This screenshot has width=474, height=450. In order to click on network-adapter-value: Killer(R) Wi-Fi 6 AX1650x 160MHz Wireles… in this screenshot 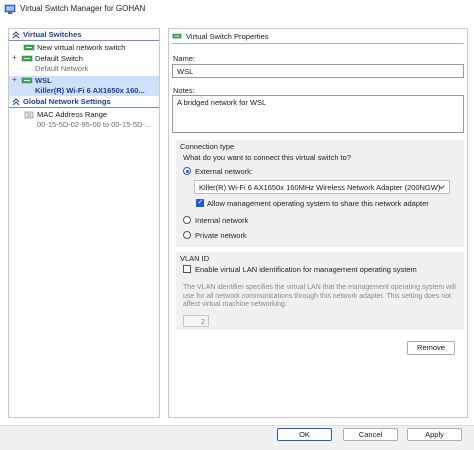, I will do `click(320, 187)`.